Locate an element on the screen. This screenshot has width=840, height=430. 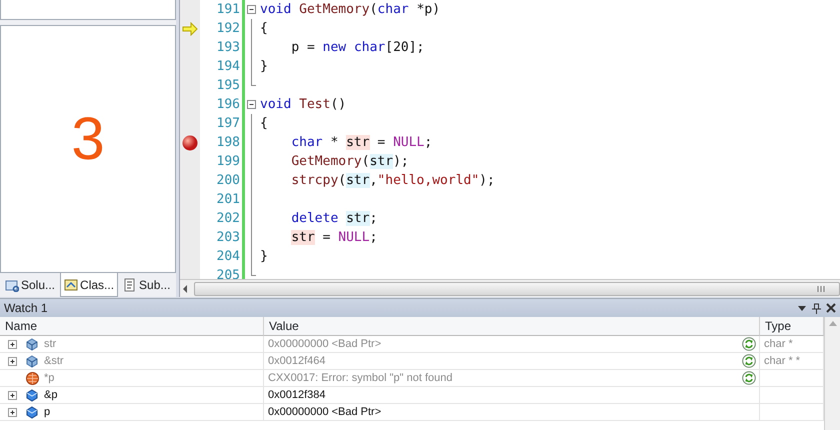
line-number: 192 is located at coordinates (228, 29).